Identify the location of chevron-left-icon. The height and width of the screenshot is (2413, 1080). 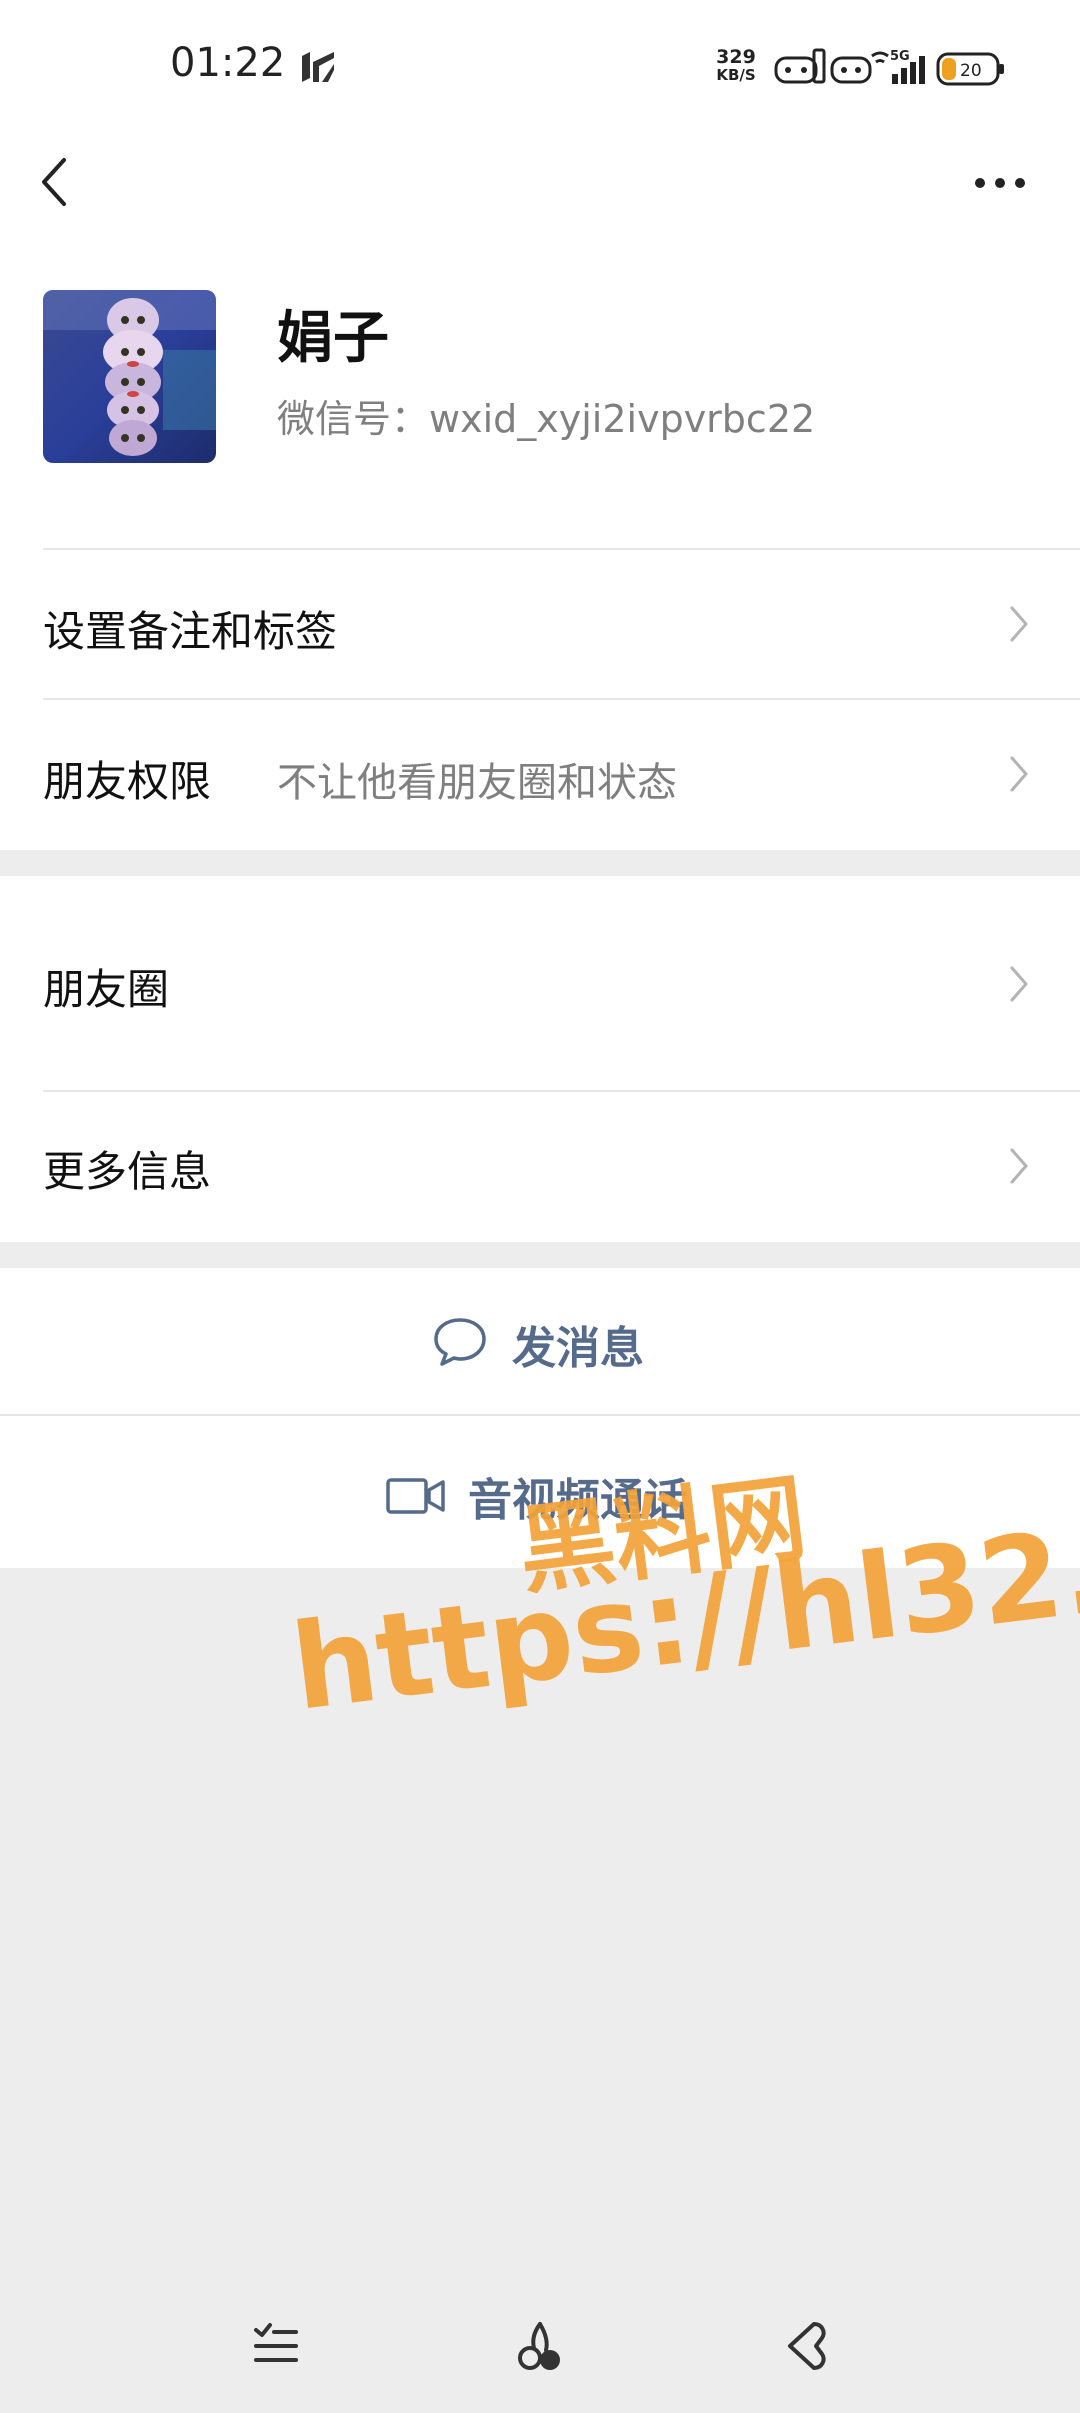
(54, 182).